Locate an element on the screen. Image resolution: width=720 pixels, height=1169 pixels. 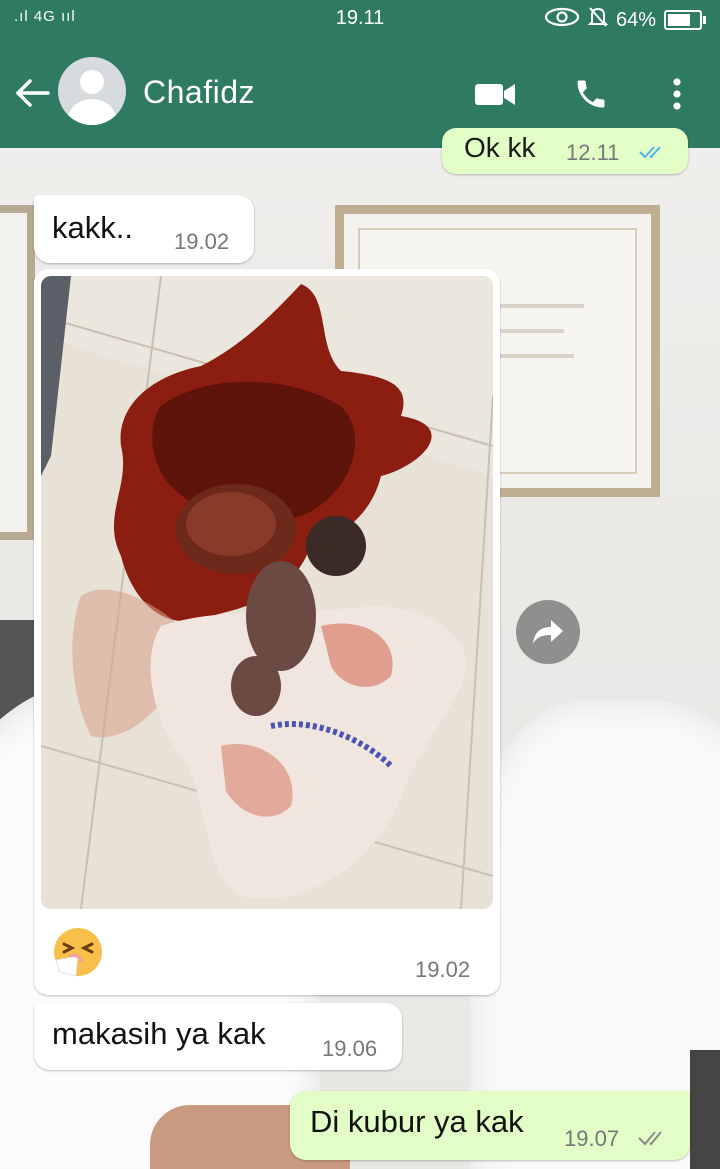
more-vert-icon is located at coordinates (677, 94).